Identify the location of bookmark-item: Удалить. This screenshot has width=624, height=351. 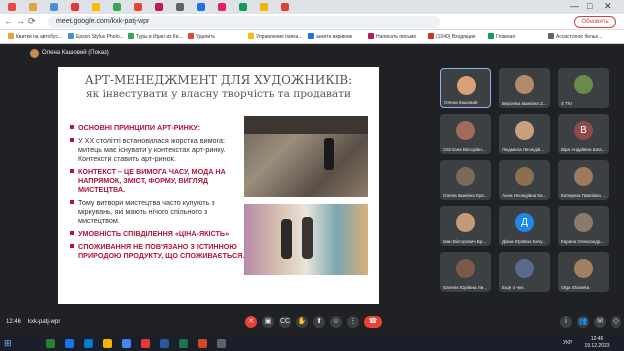
(201, 36).